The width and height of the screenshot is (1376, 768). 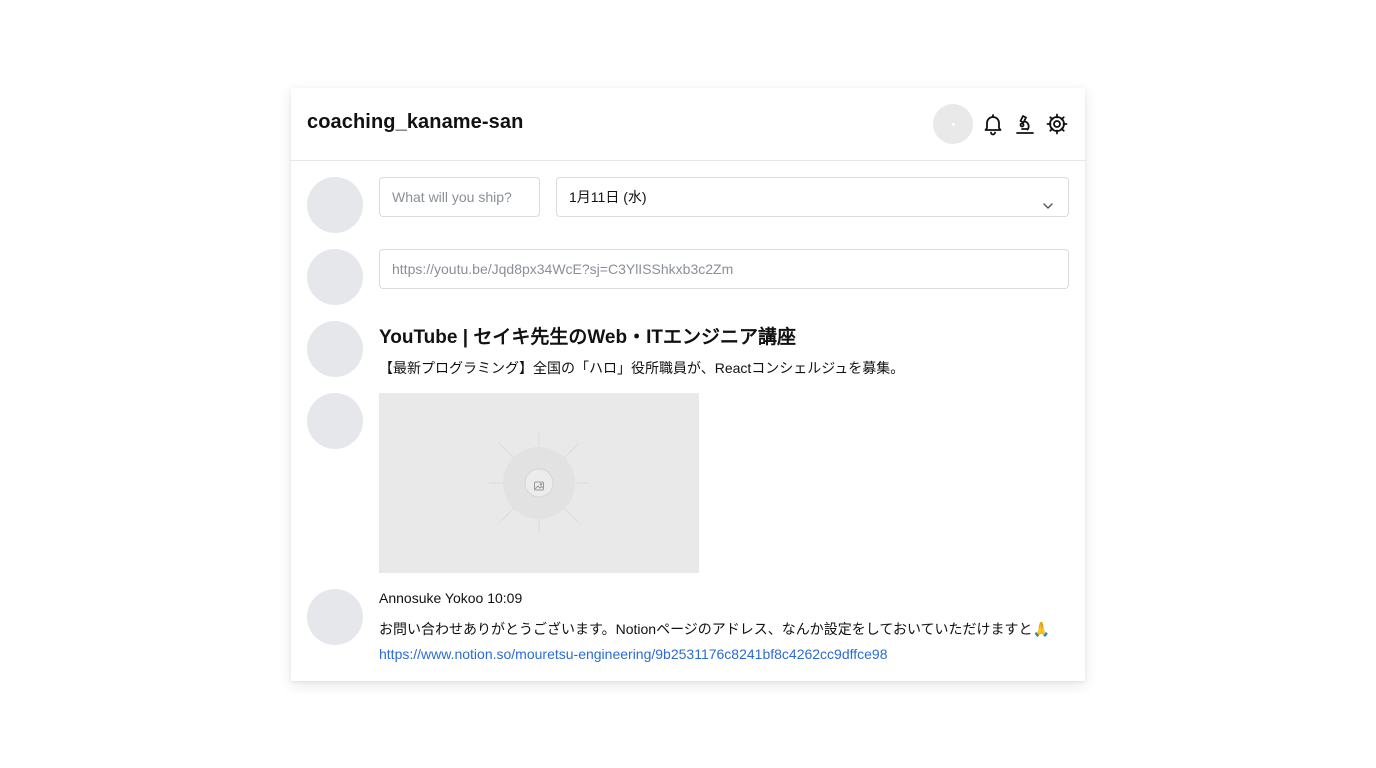 I want to click on avatar-dot, so click(x=953, y=124).